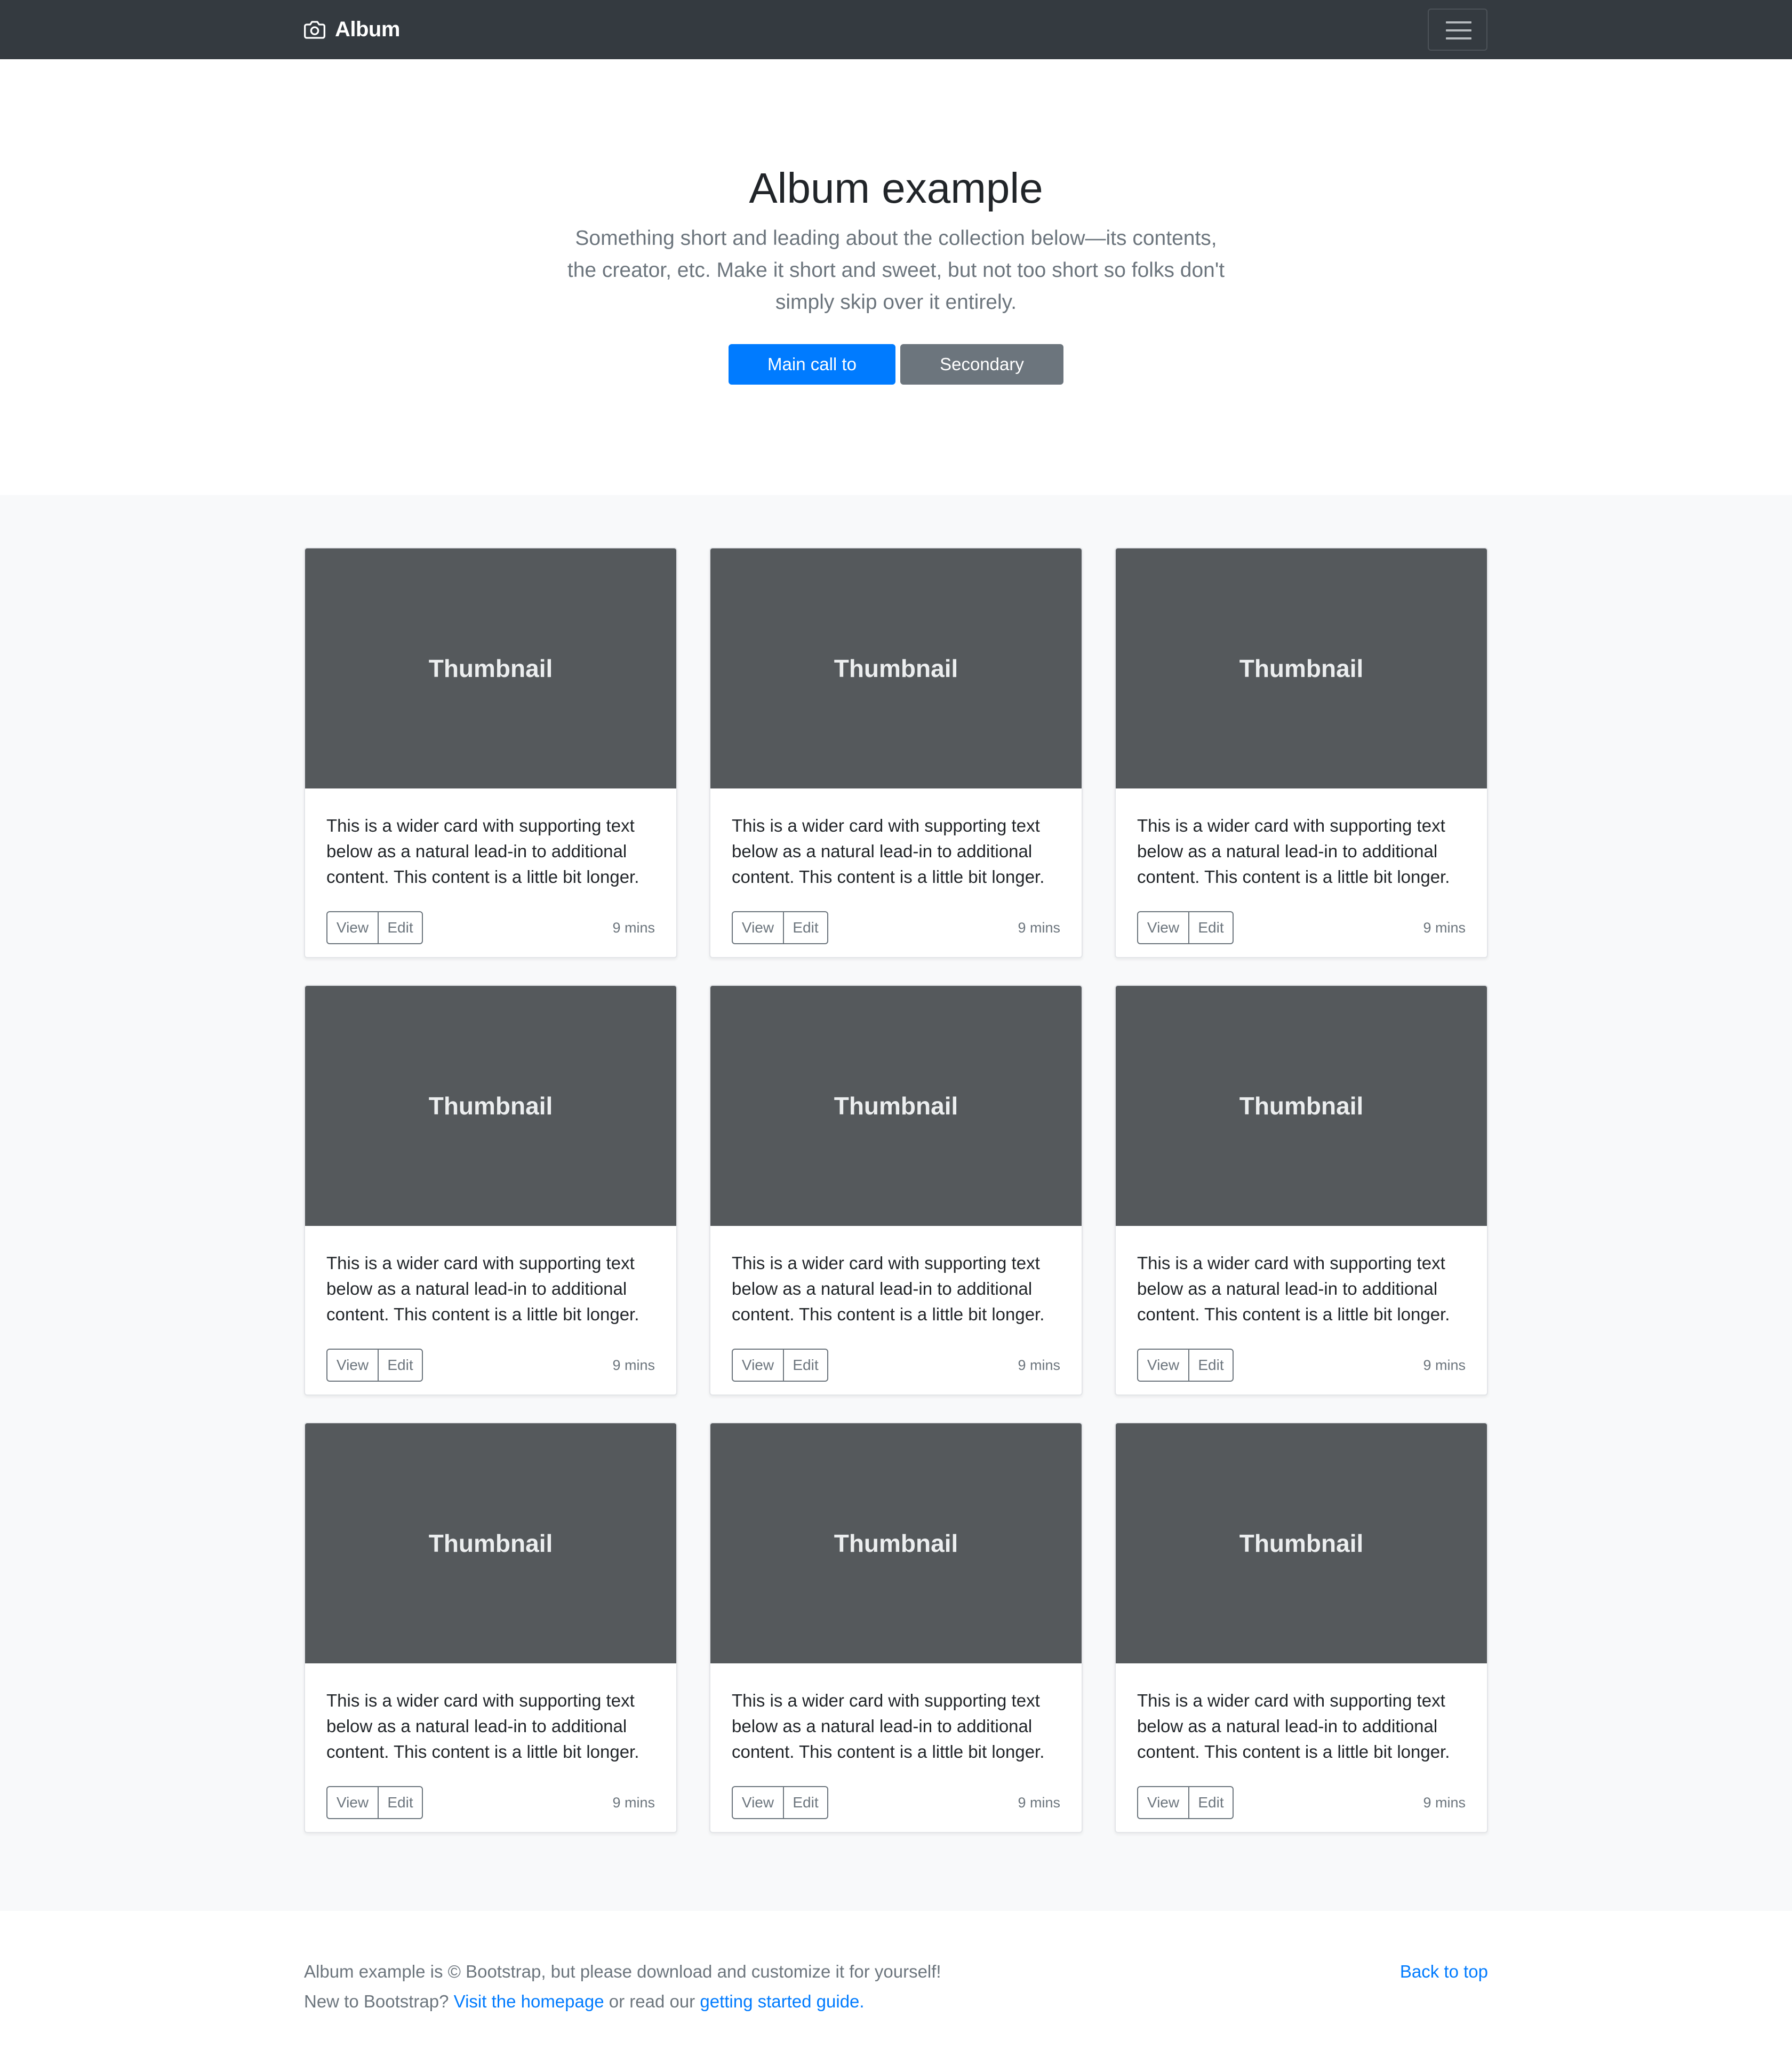  Describe the element at coordinates (1457, 30) in the screenshot. I see `navbar-toggler-button` at that location.